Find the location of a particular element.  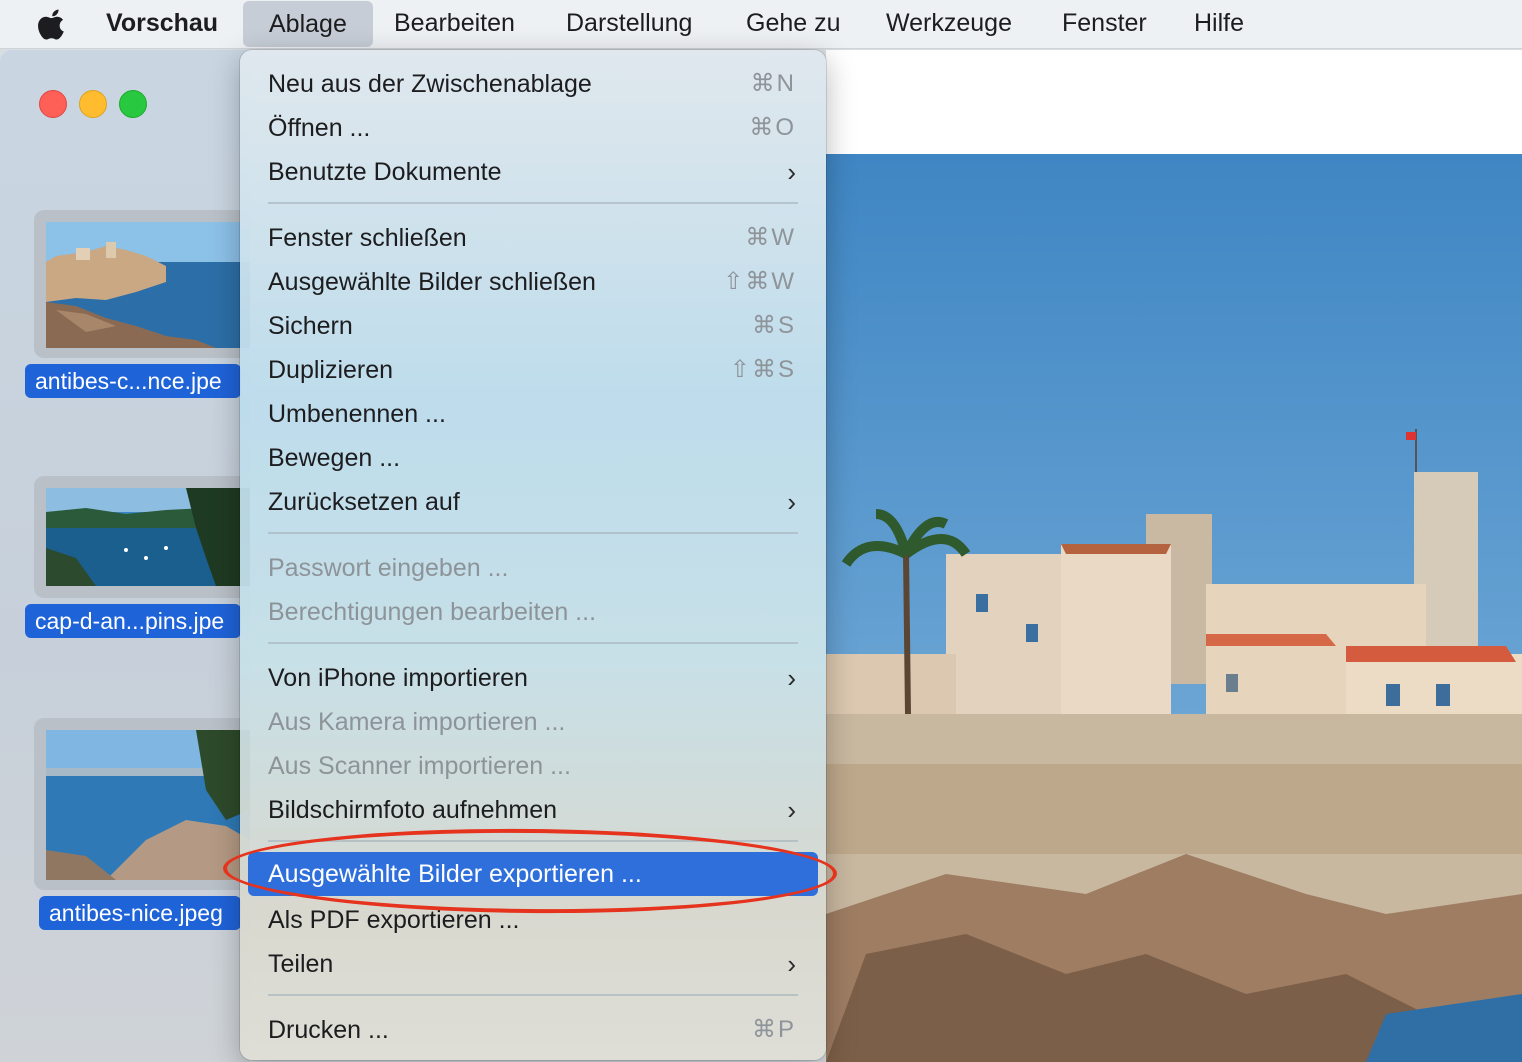

shortcut-label: ⇧⌘W is located at coordinates (759, 281).